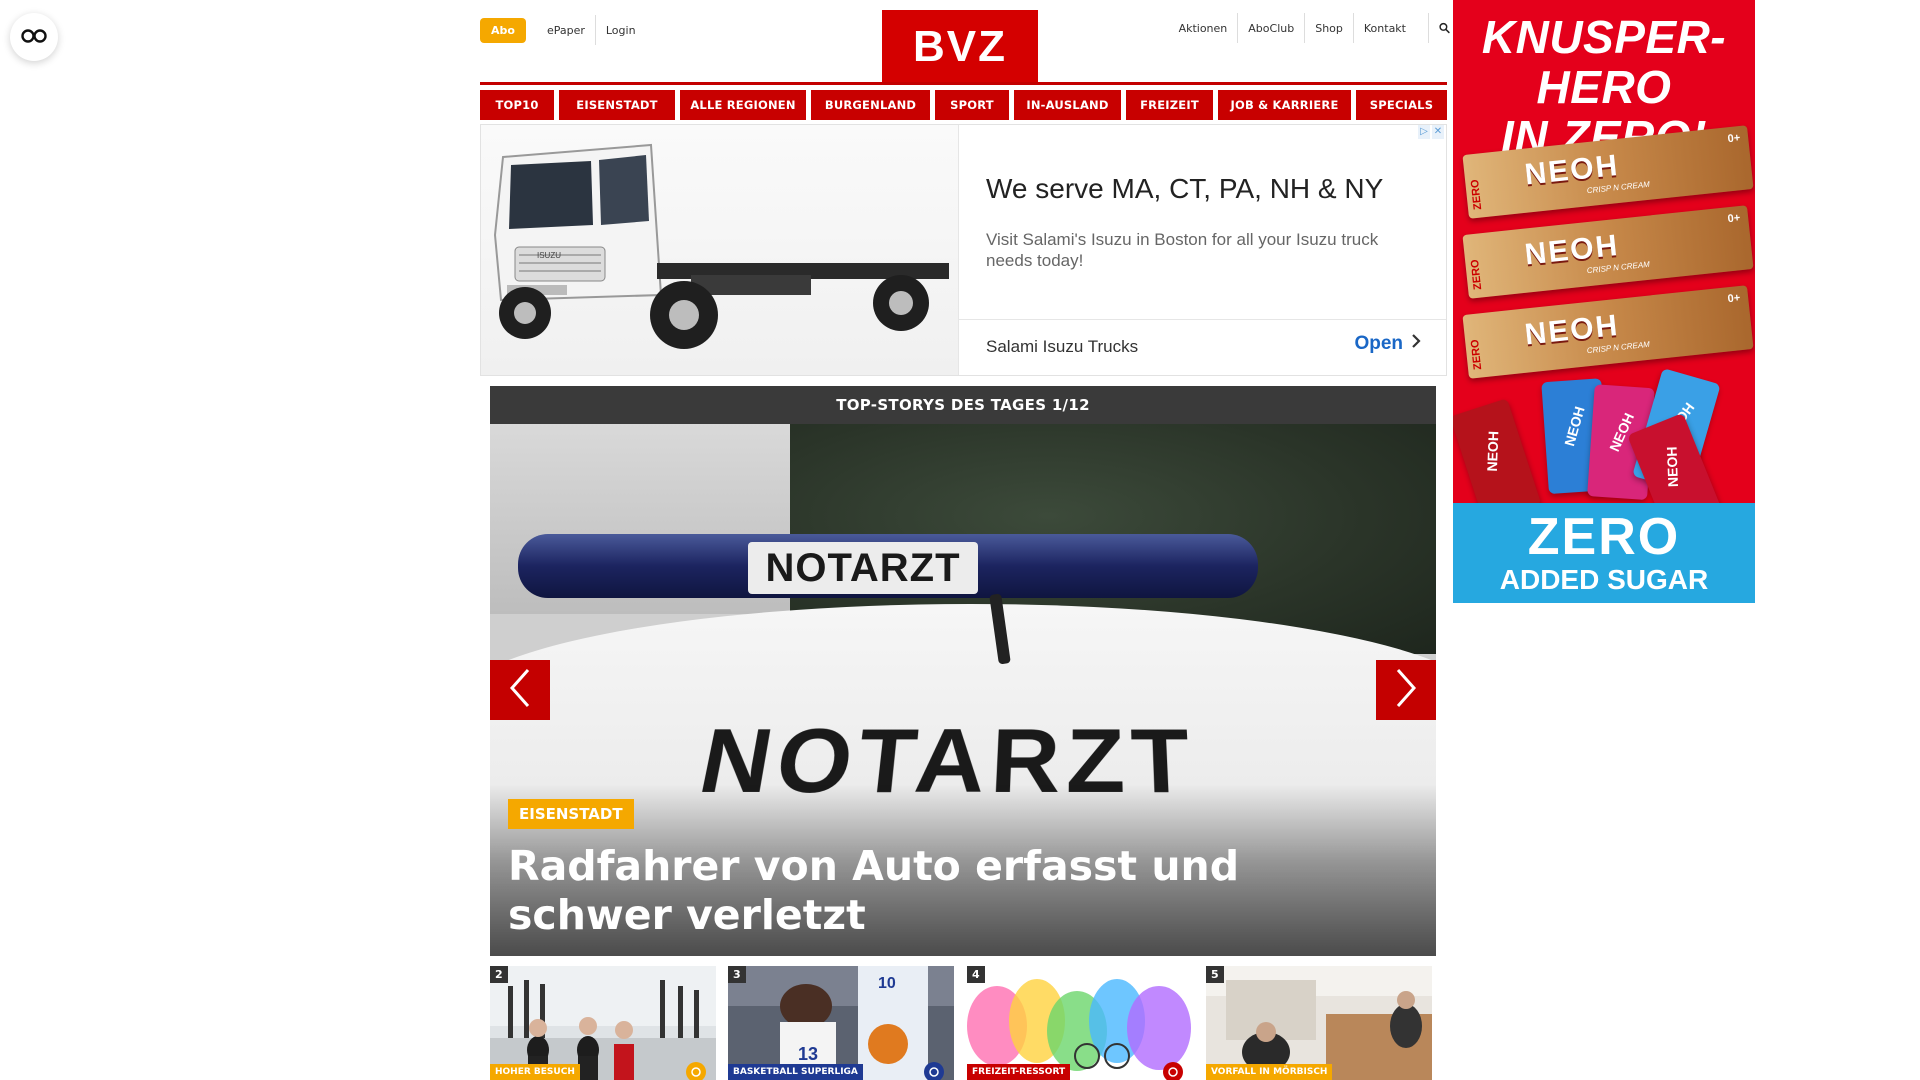 This screenshot has width=1920, height=1080. I want to click on sidebar-ad-zero: ZERO, so click(1604, 534).